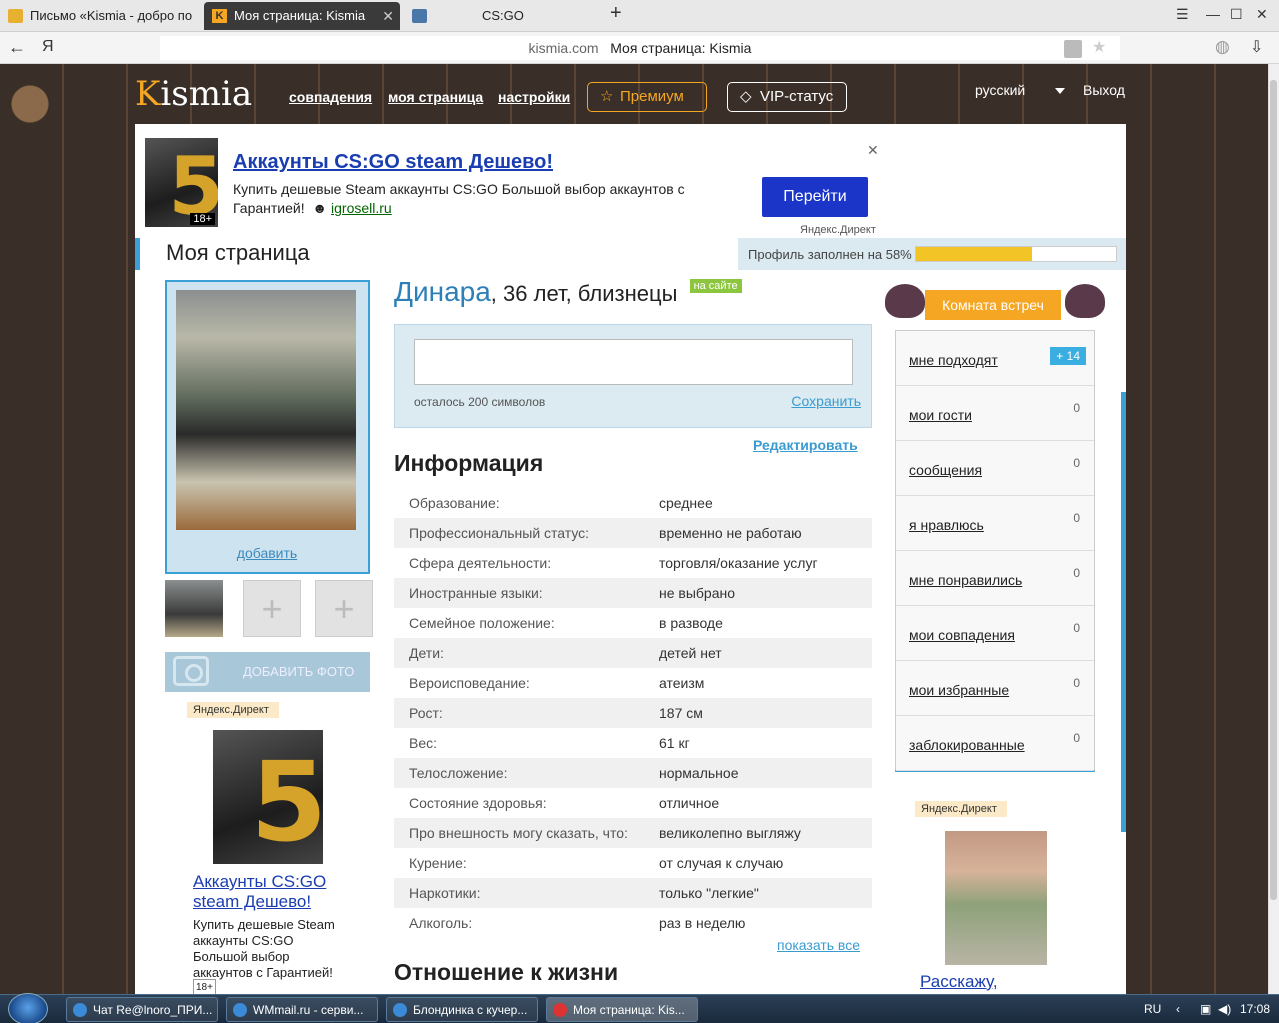 Image resolution: width=1279 pixels, height=1023 pixels. Describe the element at coordinates (682, 683) in the screenshot. I see `info-value: атеизм` at that location.